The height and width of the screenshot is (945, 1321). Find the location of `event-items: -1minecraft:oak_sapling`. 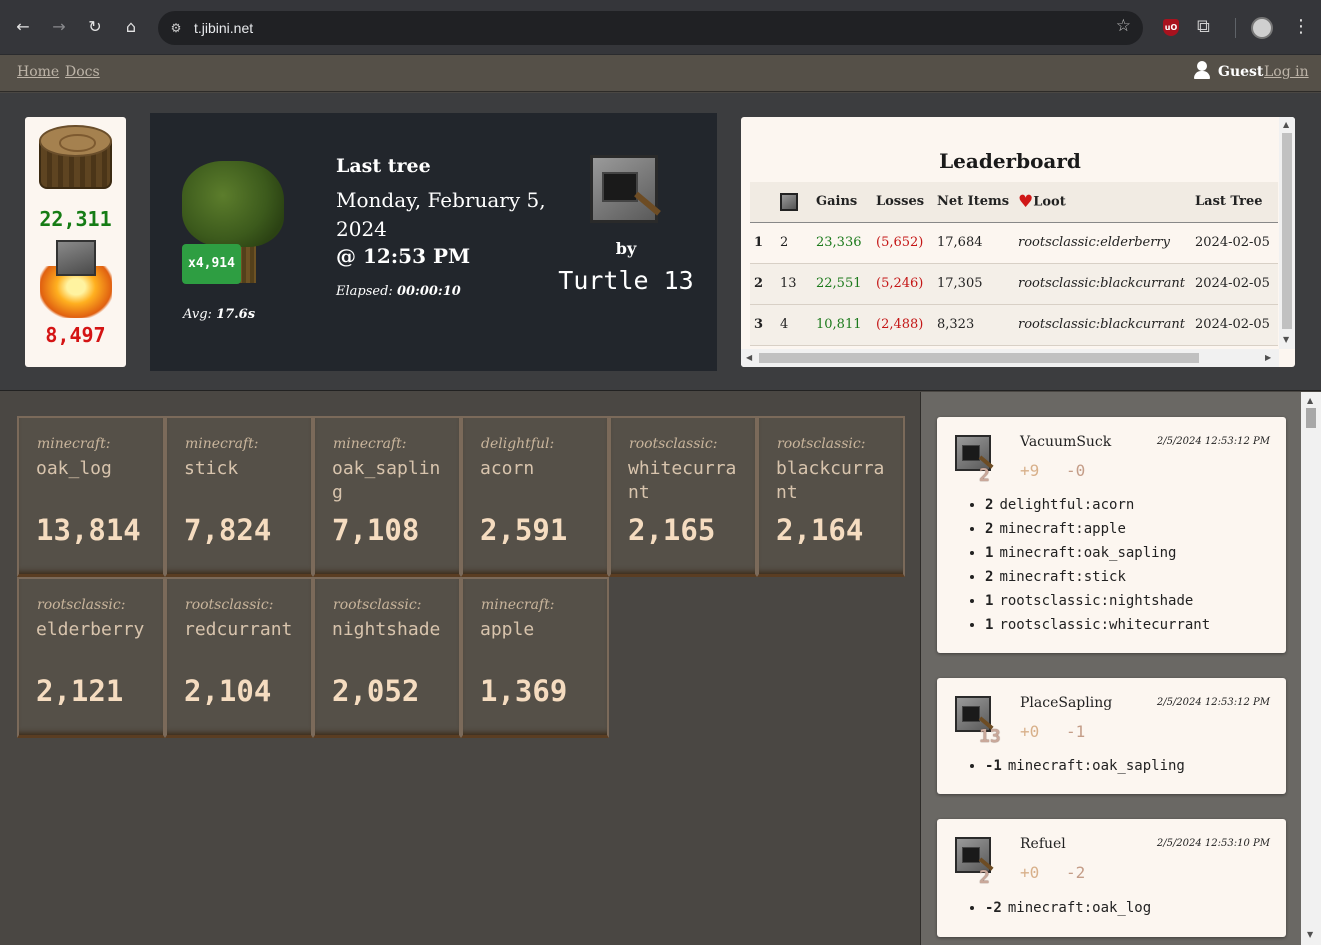

event-items: -1minecraft:oak_sapling is located at coordinates (1085, 766).